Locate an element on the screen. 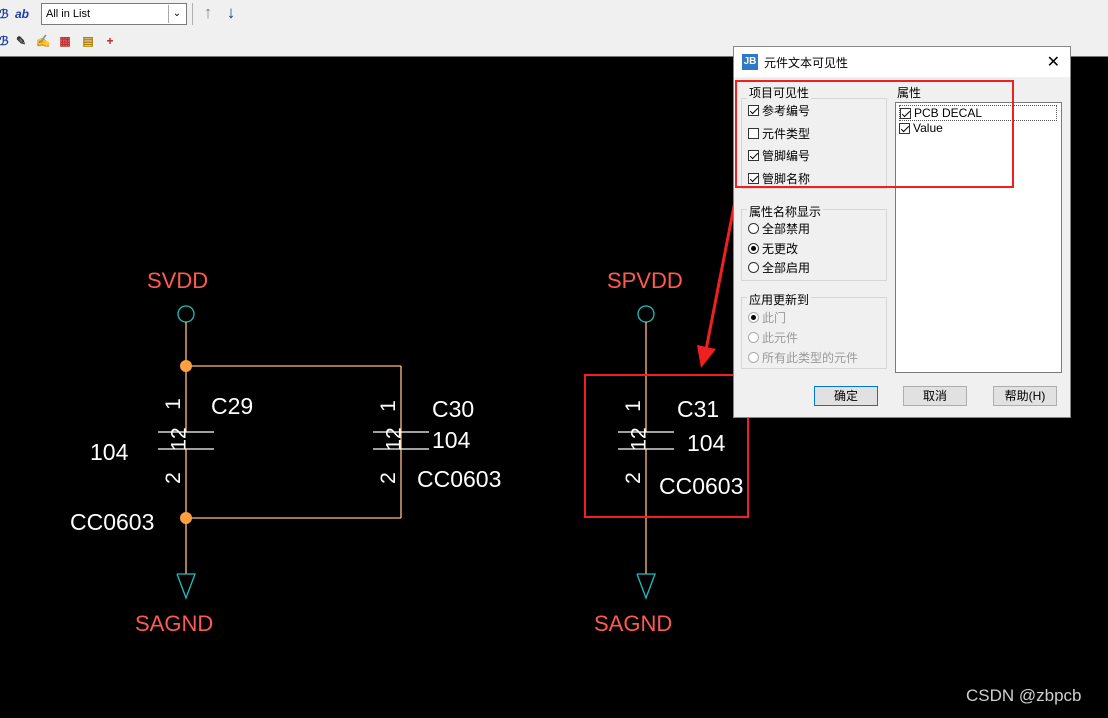  c30-pin12-number: 12 is located at coordinates (394, 439).